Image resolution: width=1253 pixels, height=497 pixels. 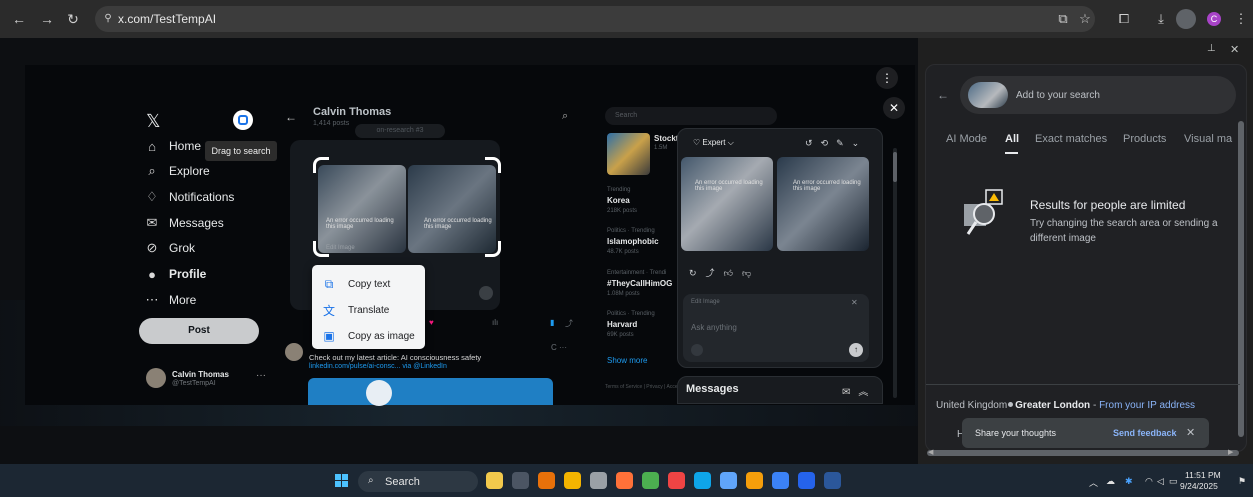 I want to click on sidebar-item-notifications: ♢ Notifications, so click(x=189, y=197).